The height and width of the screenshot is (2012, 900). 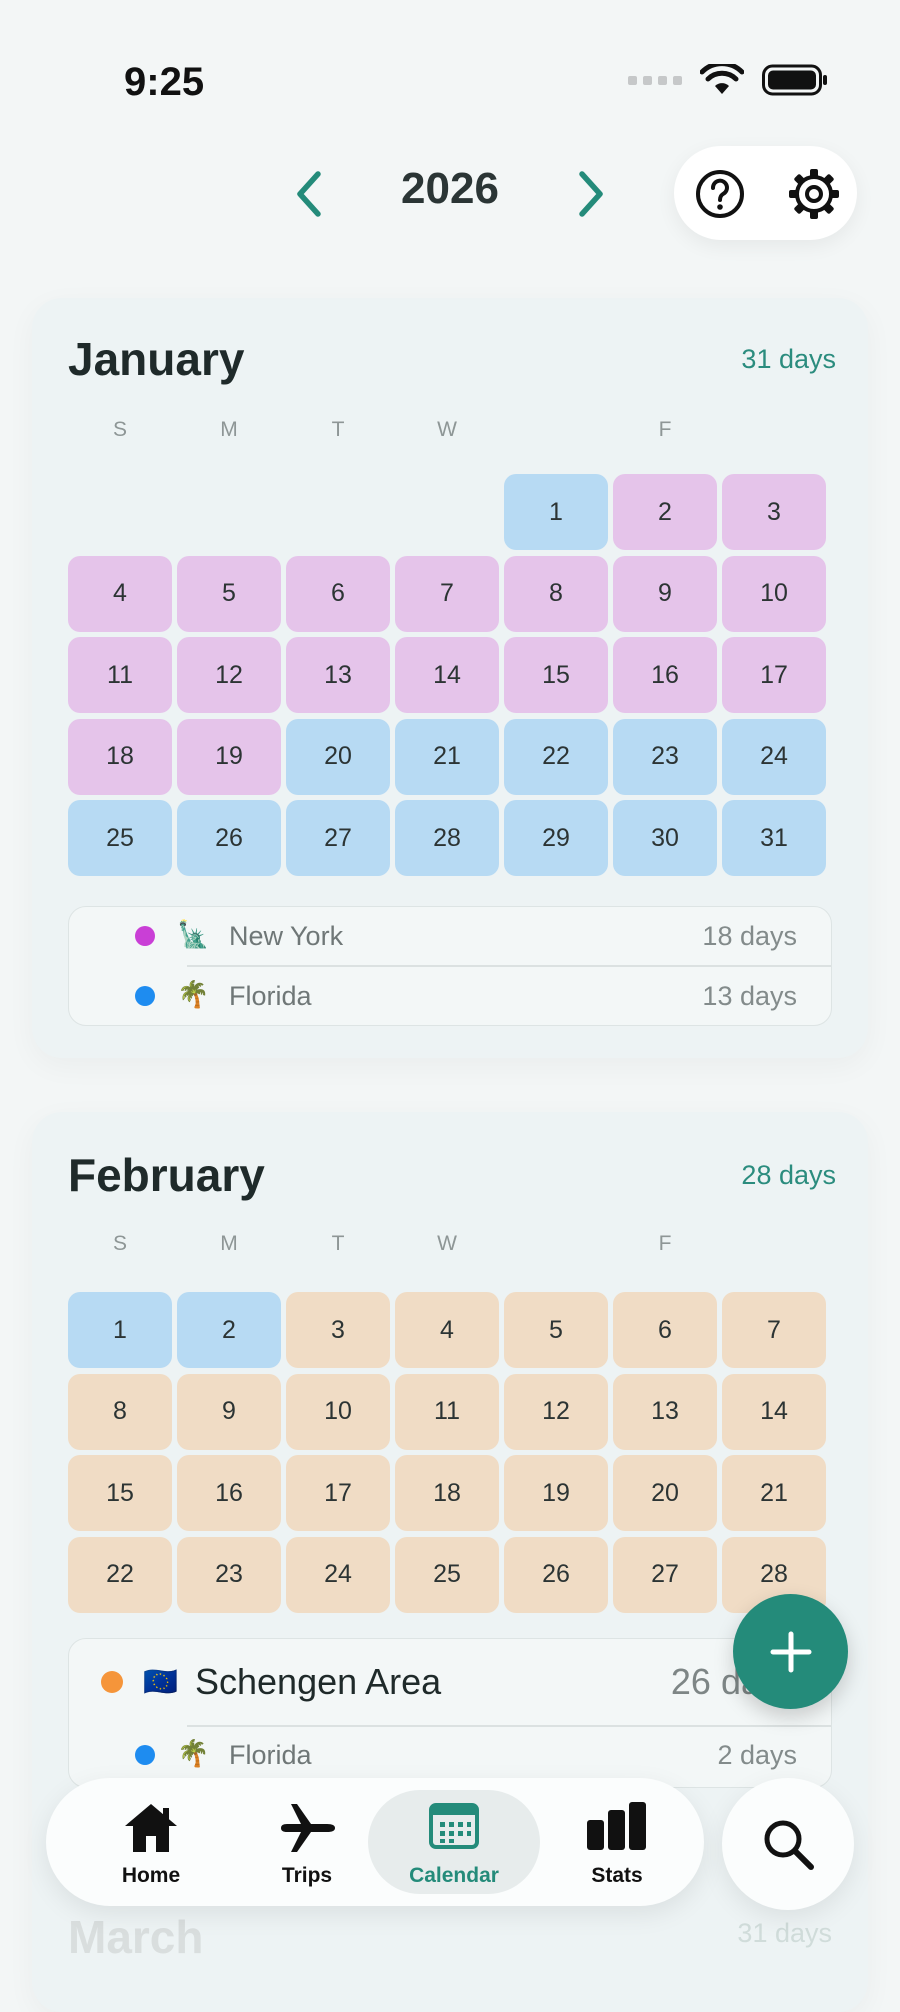 I want to click on month-days-count: 28 days, so click(x=788, y=1175).